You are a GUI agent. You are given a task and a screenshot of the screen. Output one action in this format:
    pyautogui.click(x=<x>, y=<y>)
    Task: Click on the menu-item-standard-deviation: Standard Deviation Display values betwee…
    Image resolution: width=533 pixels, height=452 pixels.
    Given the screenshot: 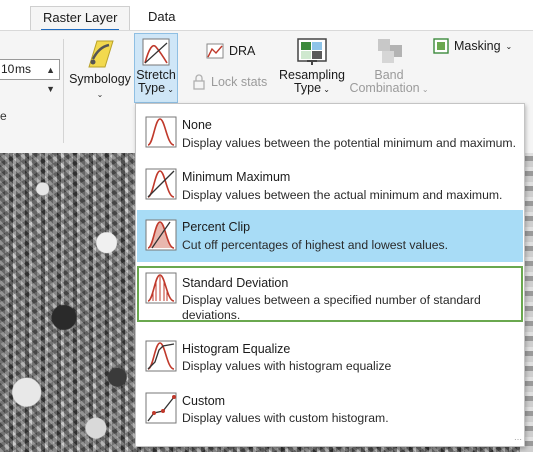 What is the action you would take?
    pyautogui.click(x=330, y=294)
    